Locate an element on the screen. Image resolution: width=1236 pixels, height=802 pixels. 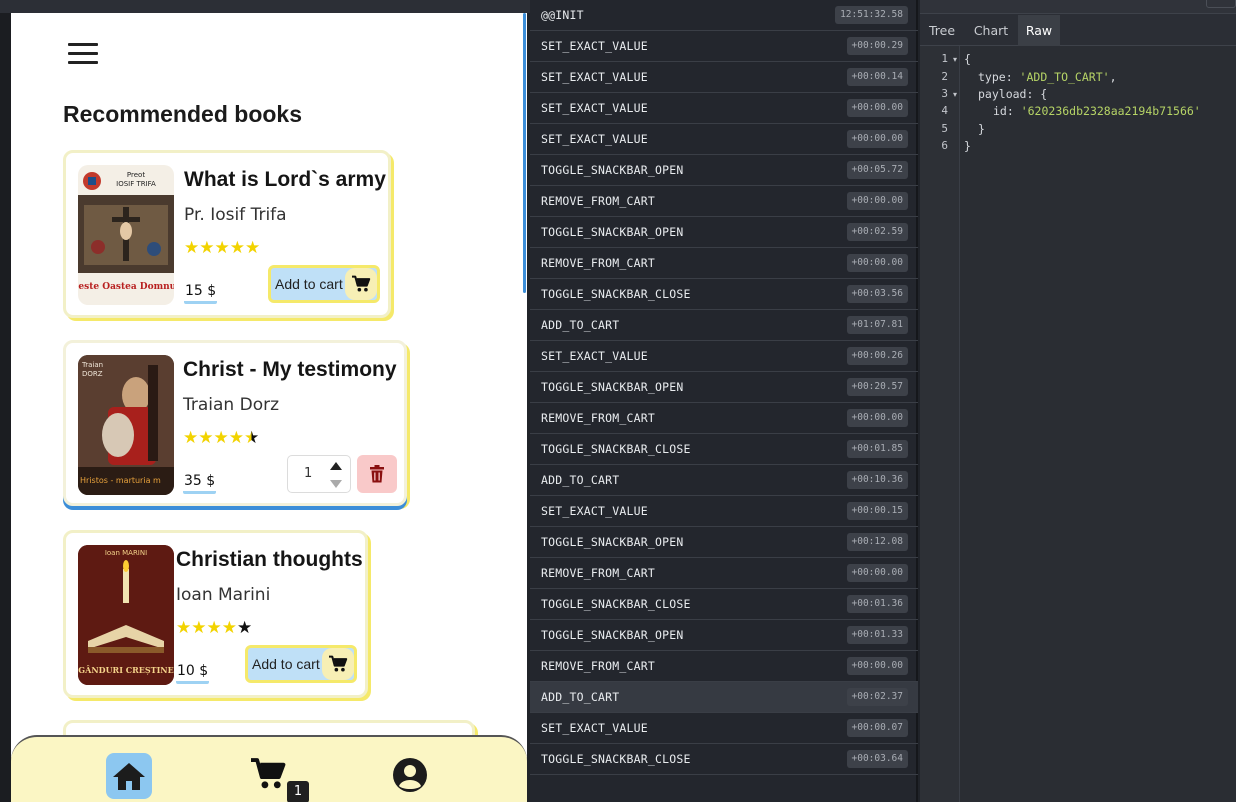
app-scrollbar is located at coordinates (524, 153).